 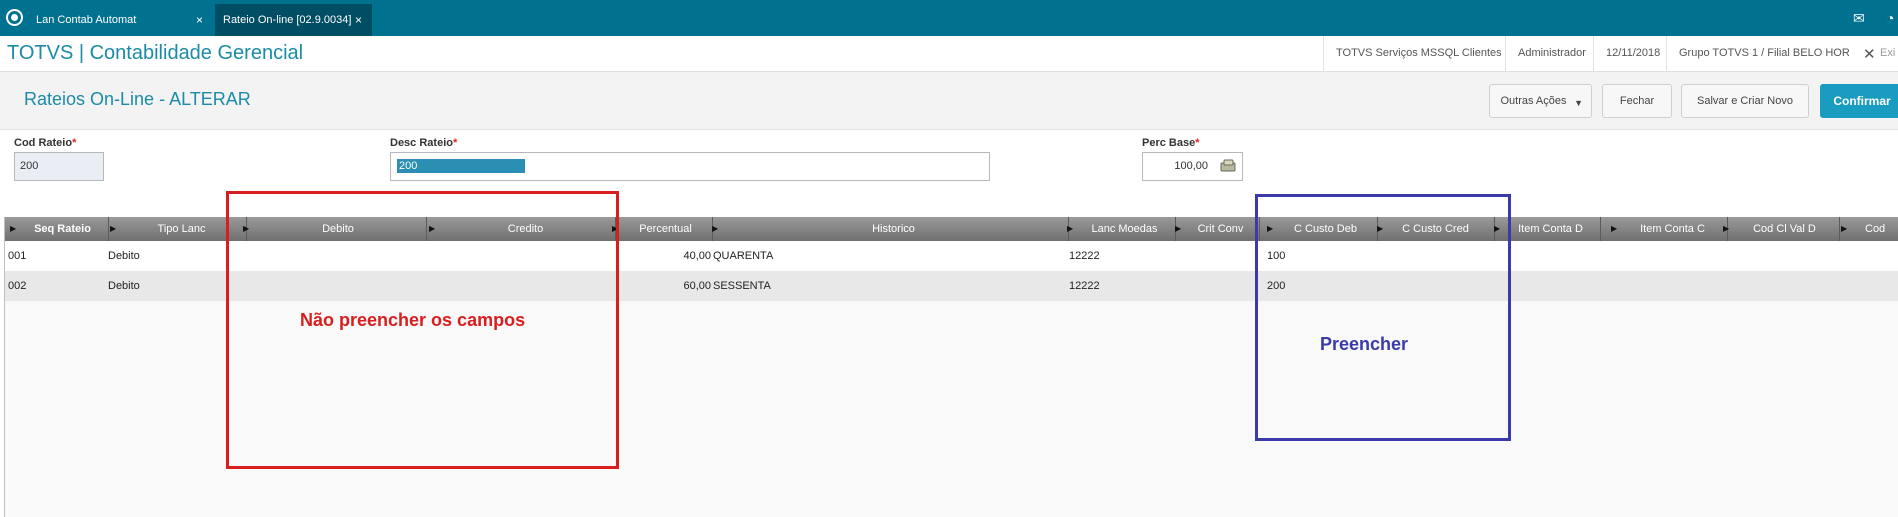 I want to click on save-new-button: Salvar e Criar Novo, so click(x=1745, y=101).